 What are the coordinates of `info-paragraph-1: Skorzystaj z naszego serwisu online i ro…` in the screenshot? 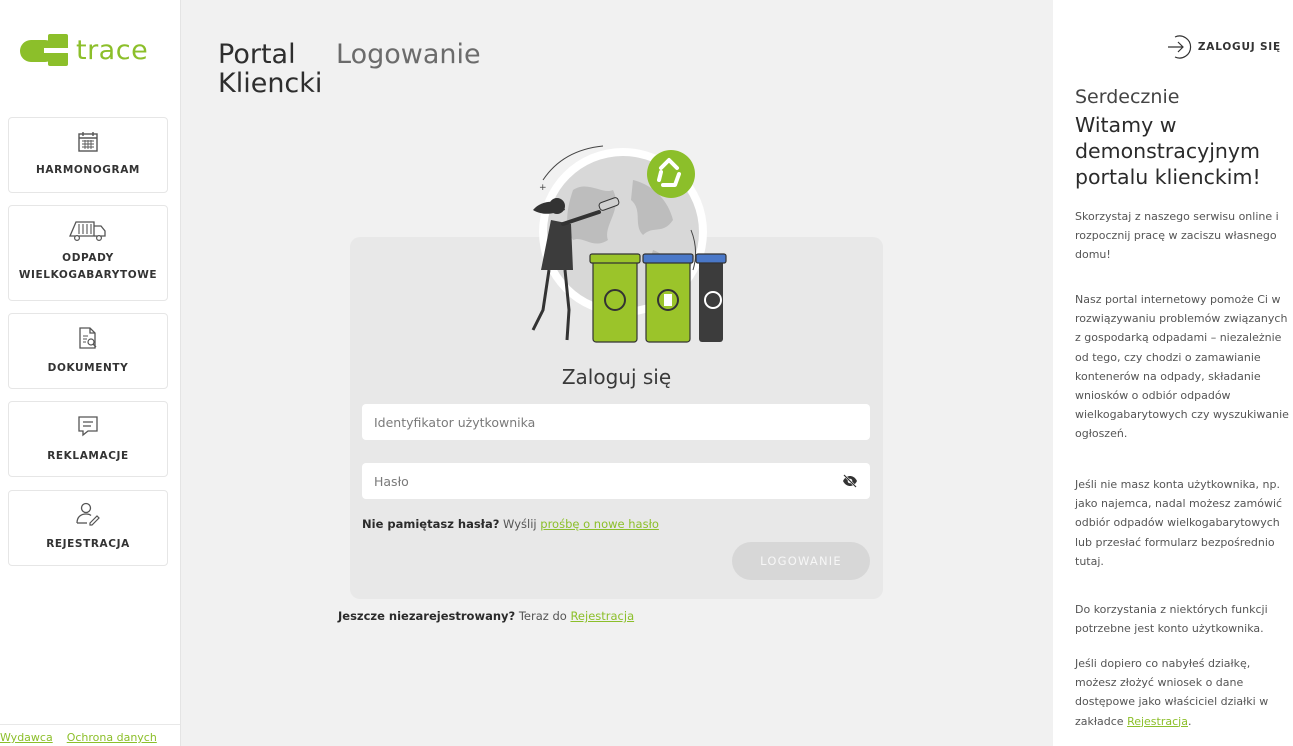 It's located at (1177, 236).